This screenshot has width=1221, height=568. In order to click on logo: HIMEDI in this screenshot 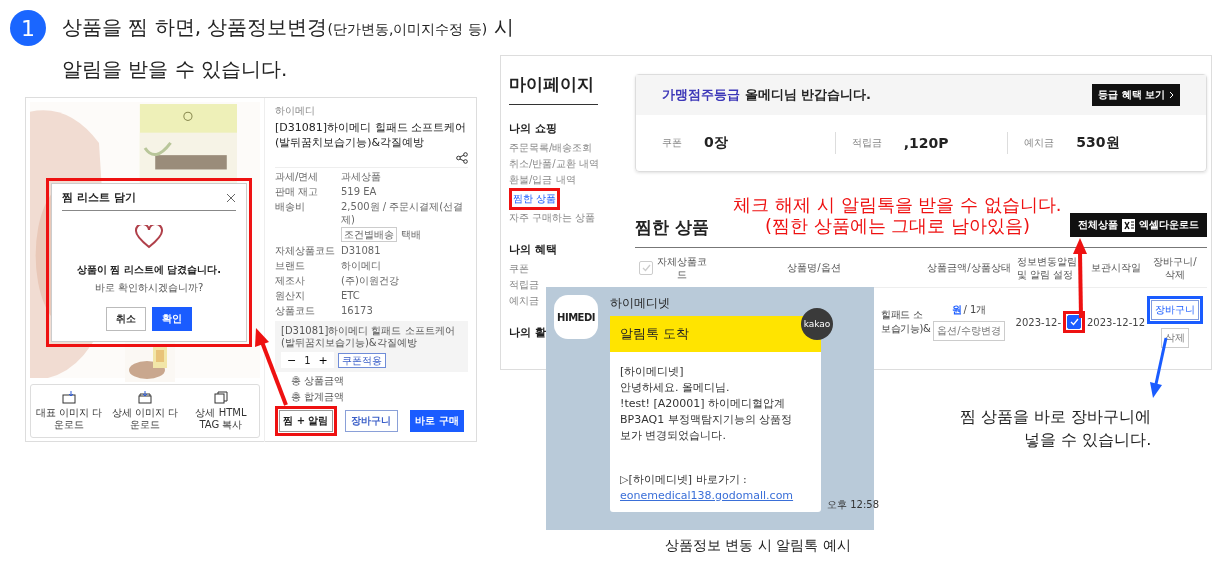, I will do `click(576, 317)`.